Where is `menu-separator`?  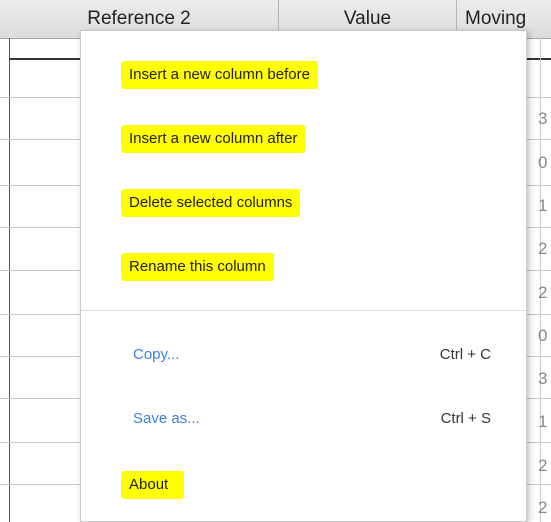 menu-separator is located at coordinates (303, 310).